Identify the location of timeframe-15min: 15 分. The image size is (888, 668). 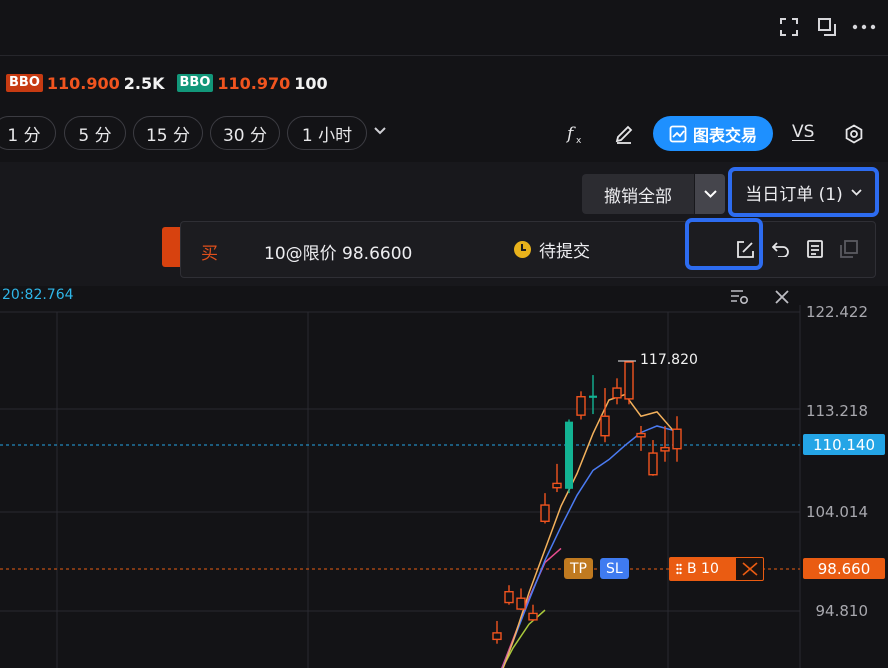
(168, 133).